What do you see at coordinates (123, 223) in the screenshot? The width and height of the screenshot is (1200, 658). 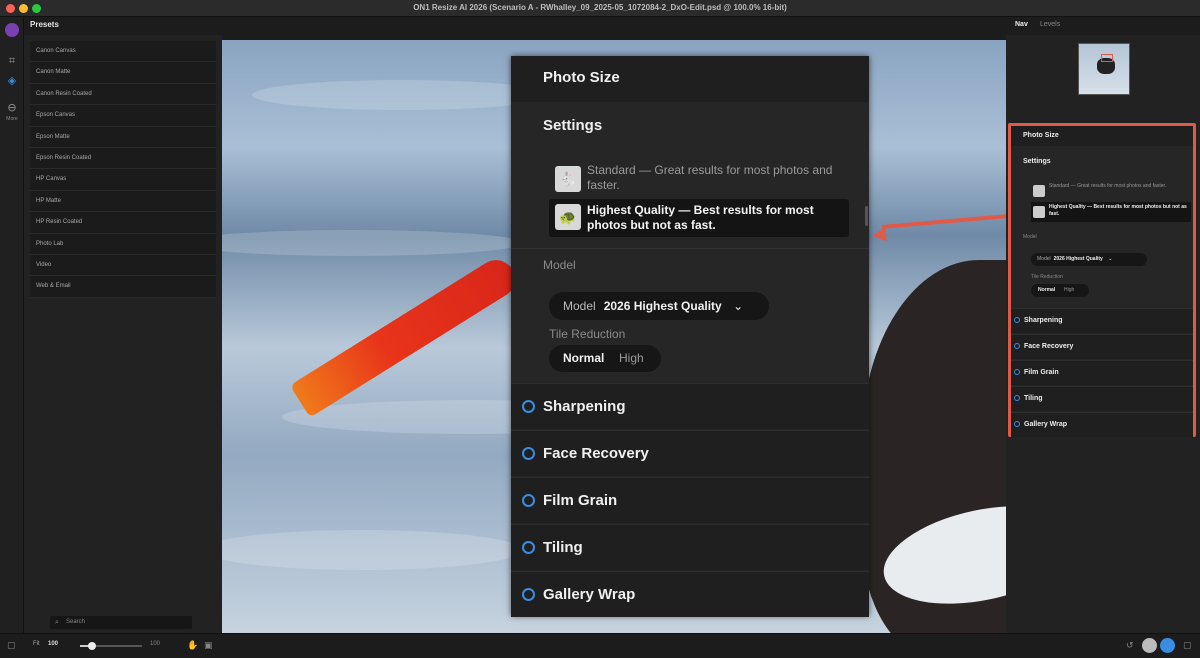 I see `preset-item: HP Resin Coated` at bounding box center [123, 223].